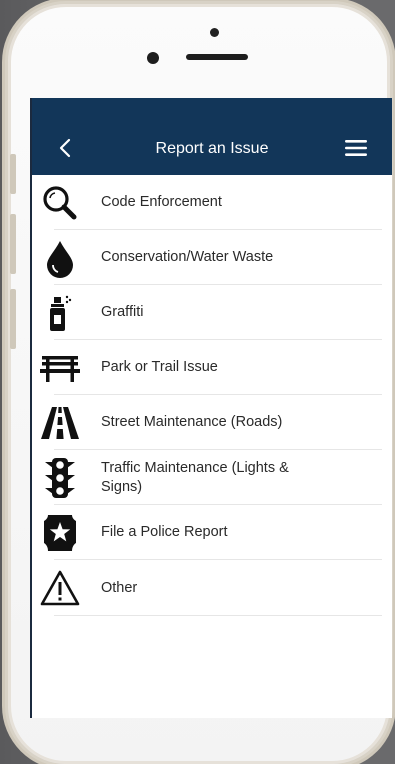 This screenshot has height=764, width=395. I want to click on proximity-sensor, so click(214, 32).